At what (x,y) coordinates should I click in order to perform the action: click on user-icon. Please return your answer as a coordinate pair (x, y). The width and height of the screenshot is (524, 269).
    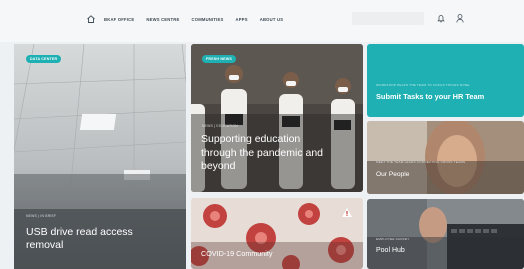
    Looking at the image, I should click on (460, 18).